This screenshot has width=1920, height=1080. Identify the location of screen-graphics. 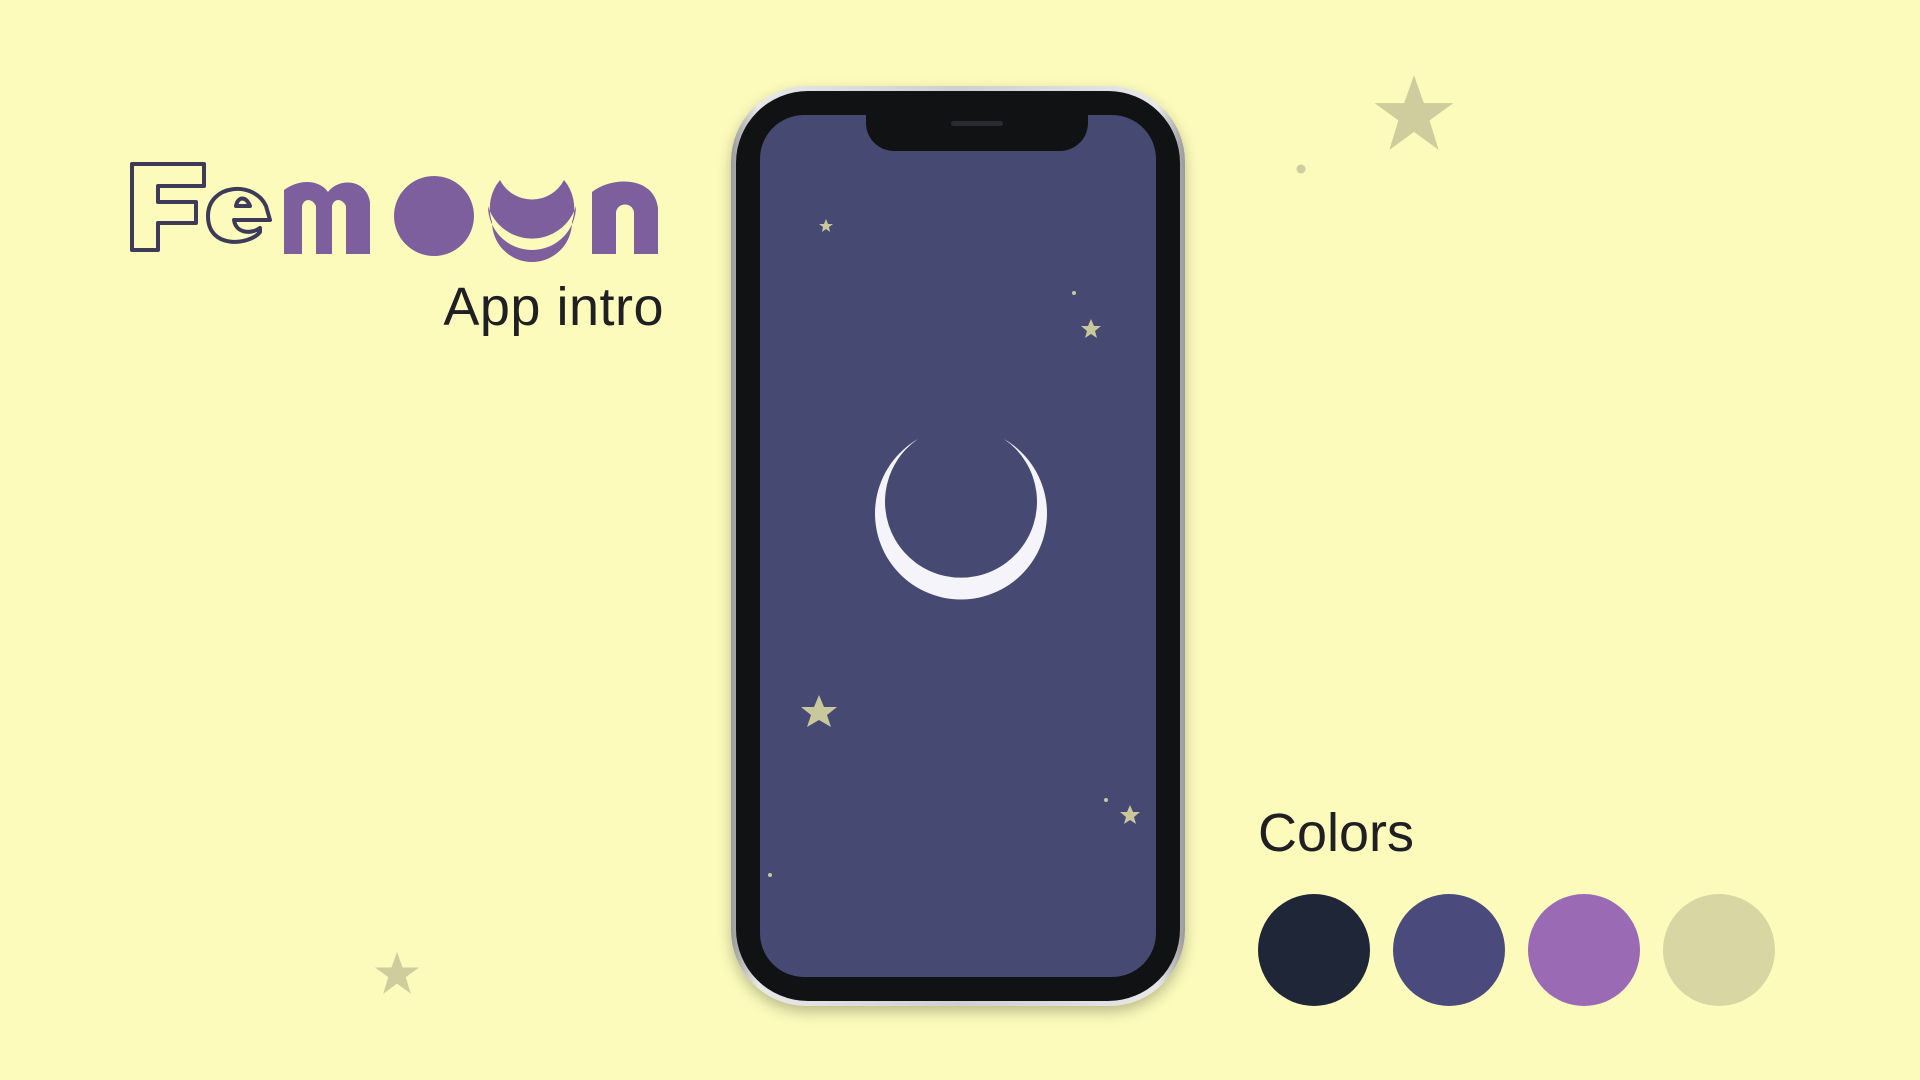
(954, 548).